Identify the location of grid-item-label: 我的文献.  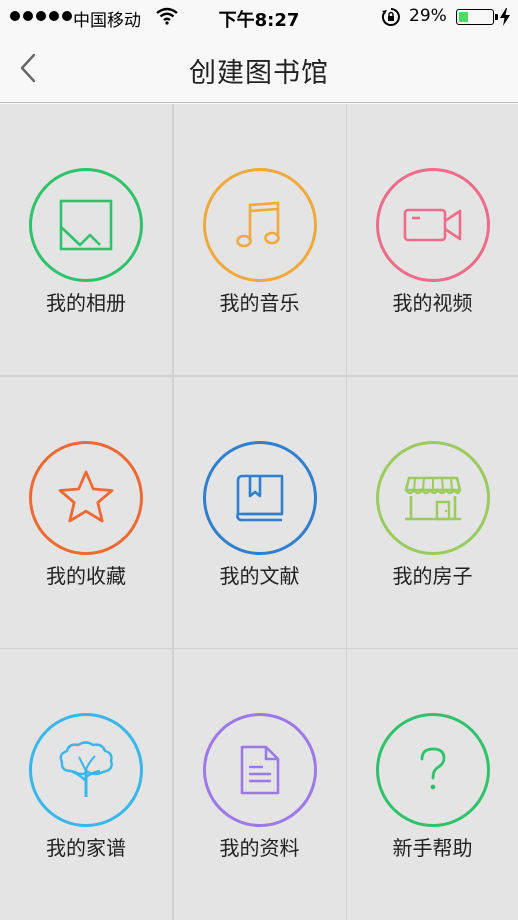
(259, 575).